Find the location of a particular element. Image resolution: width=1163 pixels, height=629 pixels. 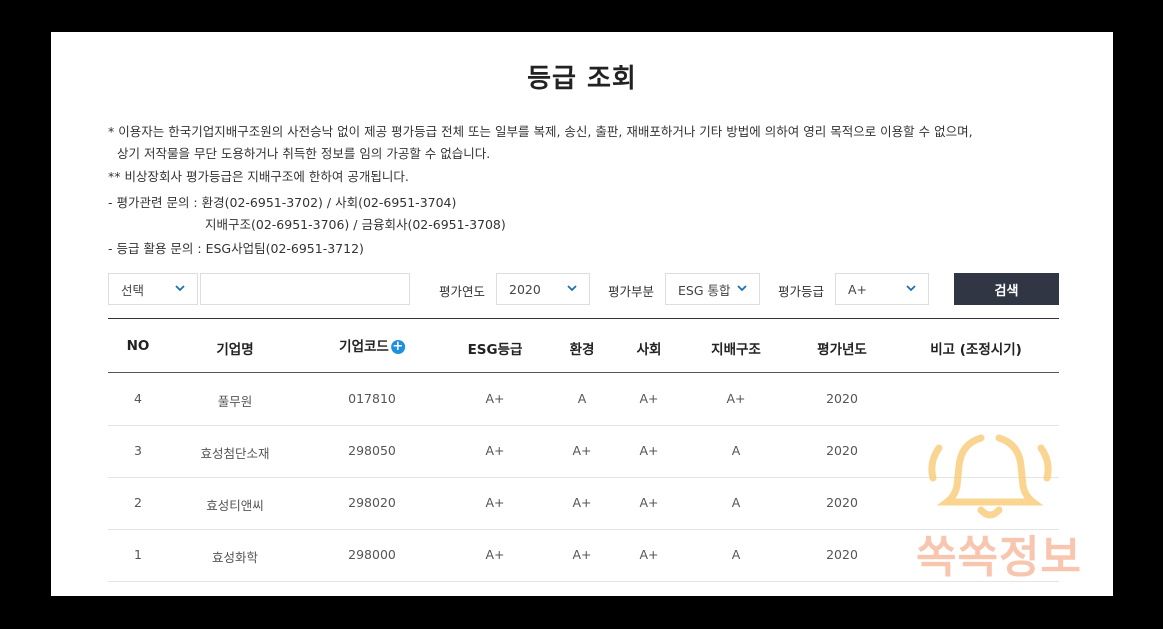

search-button: 검색 is located at coordinates (1006, 289).